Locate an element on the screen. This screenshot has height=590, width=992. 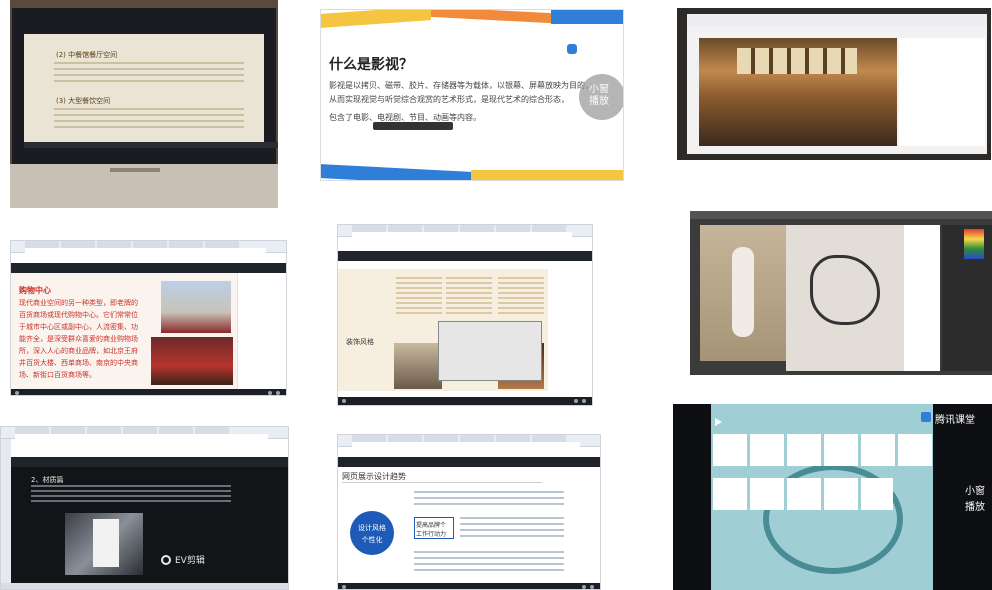
title-underline is located at coordinates (442, 482).